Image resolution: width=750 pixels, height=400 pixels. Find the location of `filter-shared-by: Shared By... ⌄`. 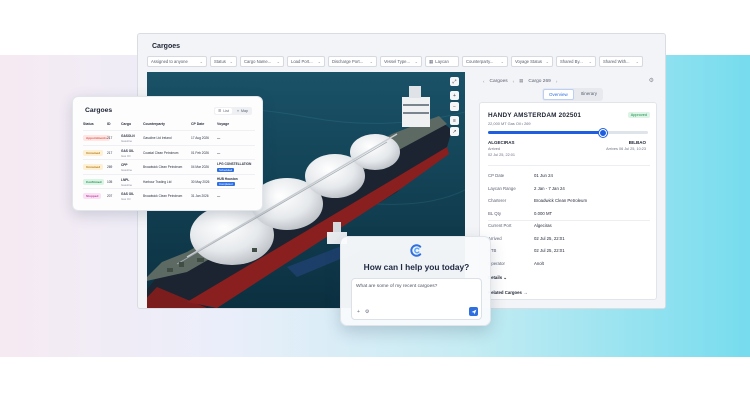

filter-shared-by: Shared By... ⌄ is located at coordinates (576, 61).